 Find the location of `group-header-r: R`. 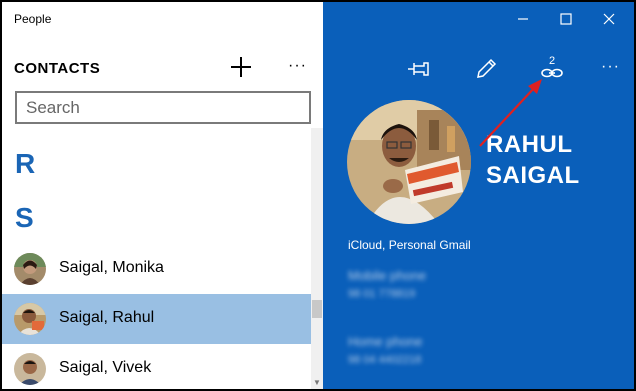

group-header-r: R is located at coordinates (25, 164).